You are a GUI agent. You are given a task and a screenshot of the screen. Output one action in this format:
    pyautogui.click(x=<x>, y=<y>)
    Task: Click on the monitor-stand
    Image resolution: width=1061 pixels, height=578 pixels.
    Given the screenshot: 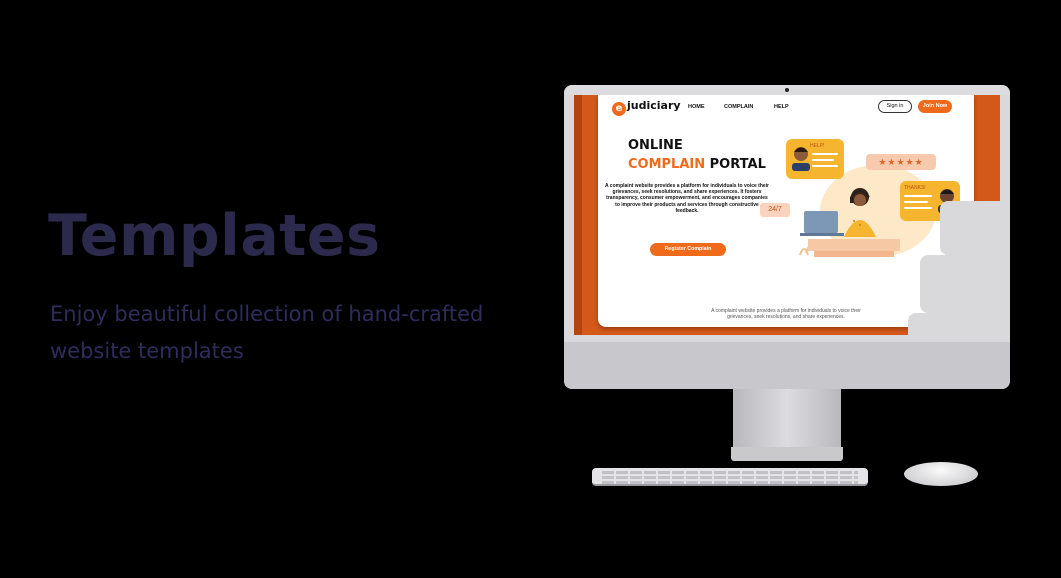 What is the action you would take?
    pyautogui.click(x=787, y=419)
    